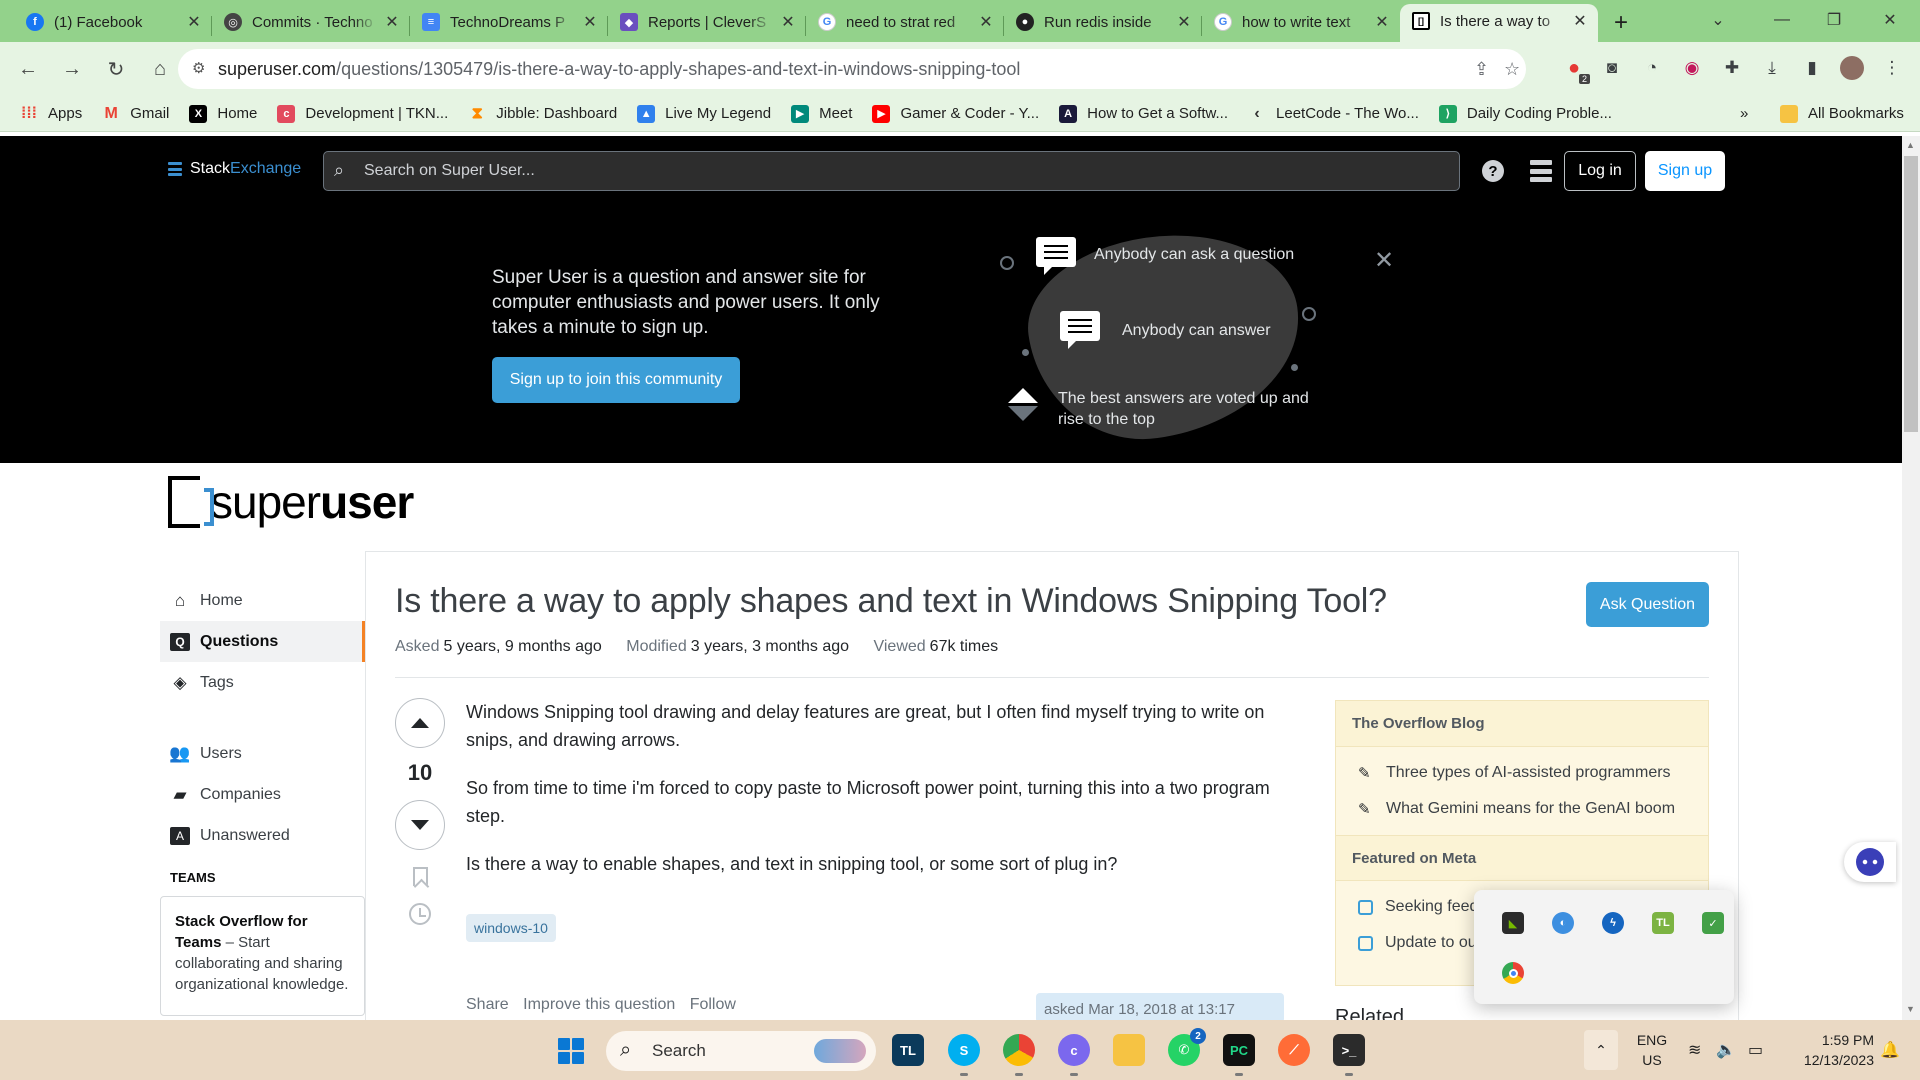  What do you see at coordinates (1600, 171) in the screenshot?
I see `login-button: Log in` at bounding box center [1600, 171].